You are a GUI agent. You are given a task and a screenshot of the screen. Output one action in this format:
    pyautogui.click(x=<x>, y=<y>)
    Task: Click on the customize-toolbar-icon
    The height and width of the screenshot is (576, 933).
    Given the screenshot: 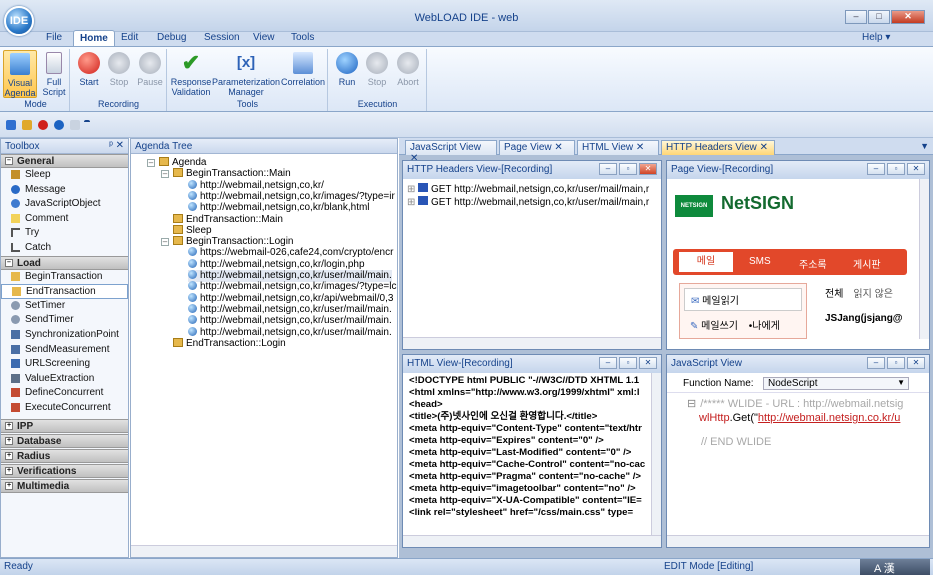 What is the action you would take?
    pyautogui.click(x=87, y=125)
    